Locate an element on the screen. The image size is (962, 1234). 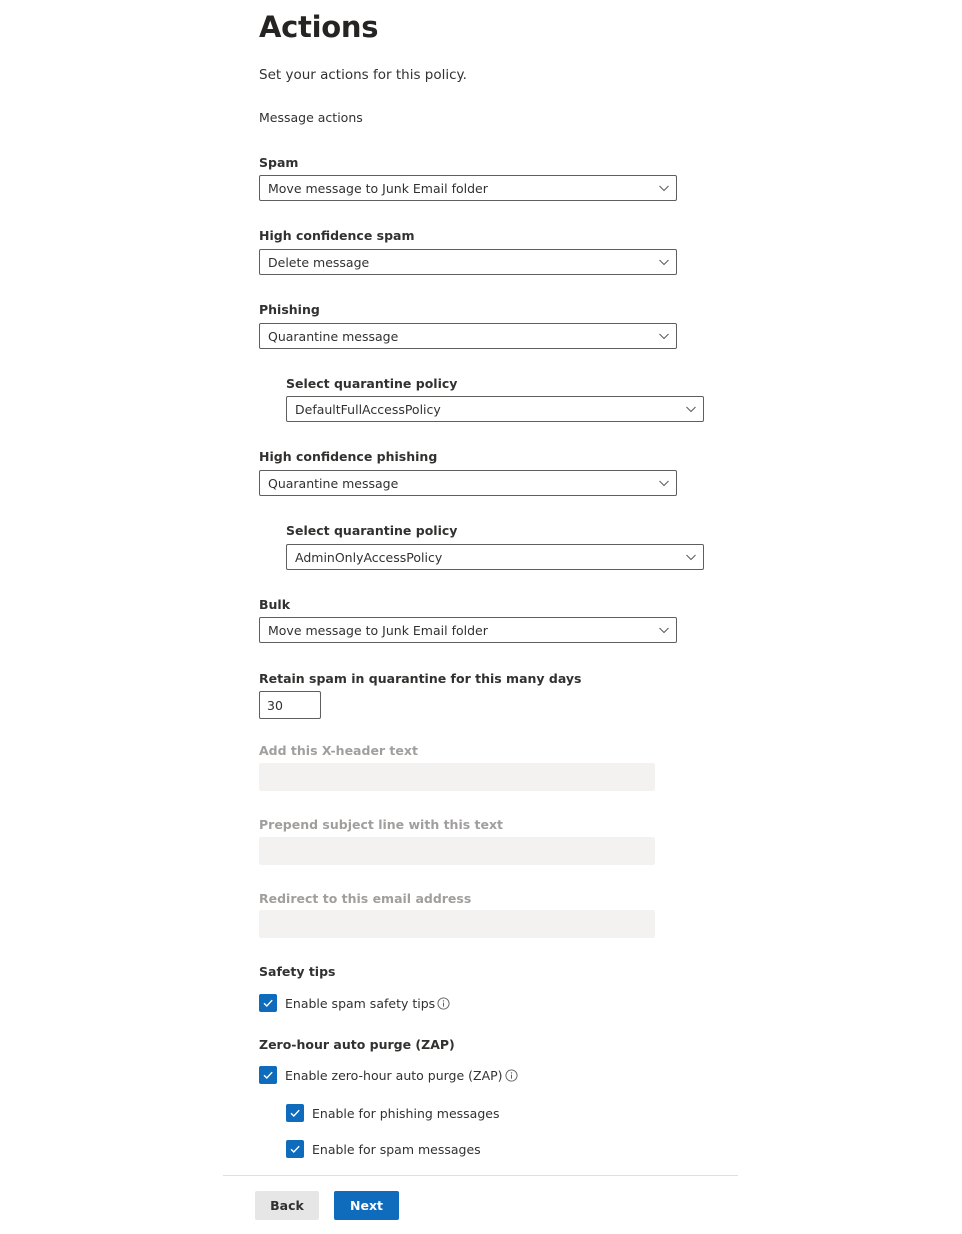
enable-phishing-zap-checkbox: Enable for phishing messages is located at coordinates (392, 1113).